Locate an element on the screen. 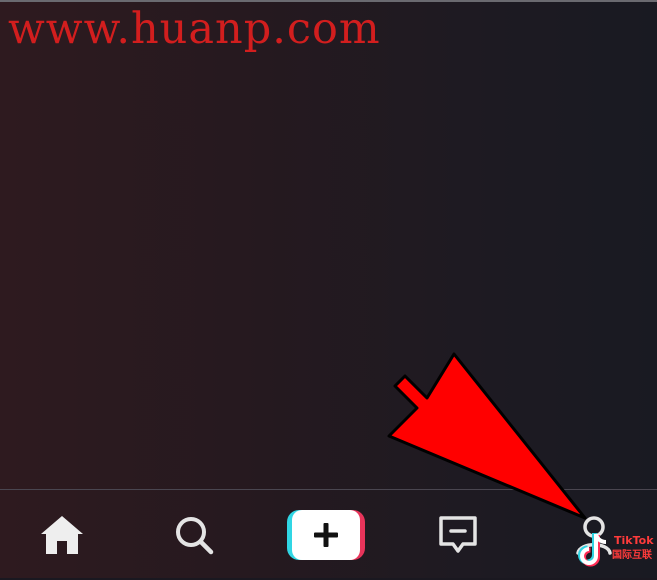  message-icon is located at coordinates (458, 534).